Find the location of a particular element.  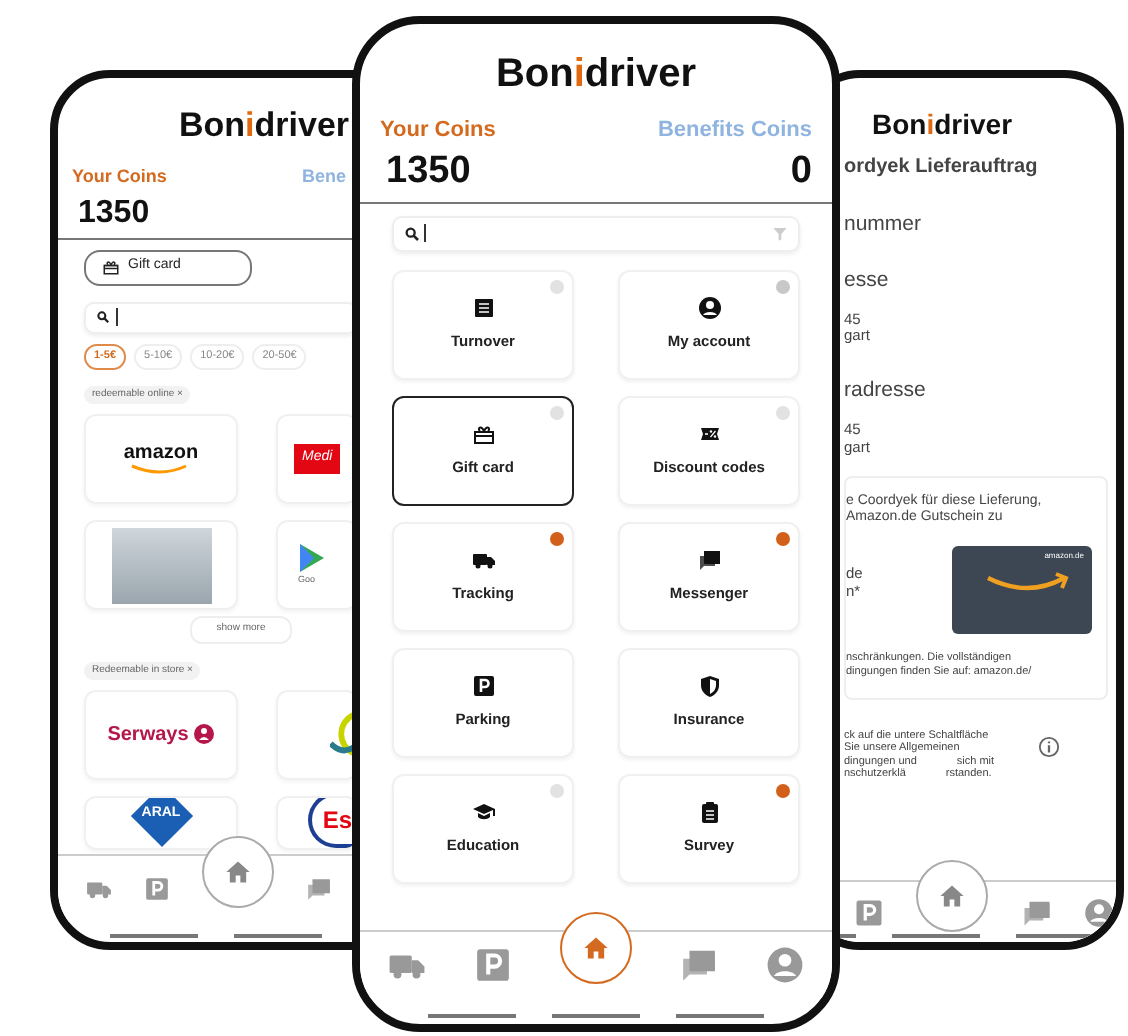

field-label: esse is located at coordinates (866, 279).